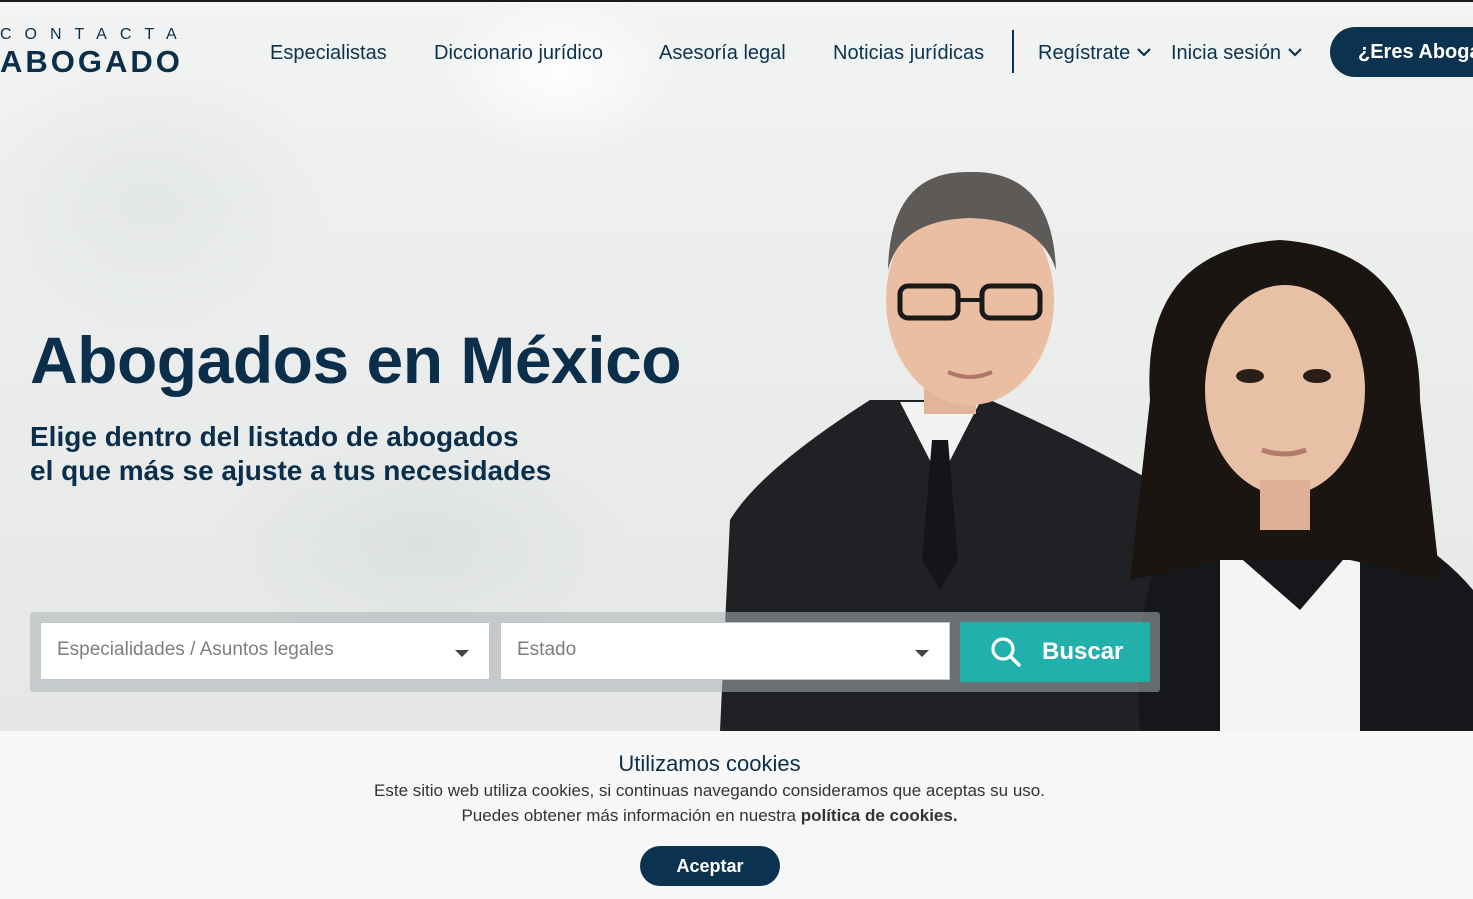 This screenshot has width=1473, height=899. I want to click on search-icon, so click(1006, 652).